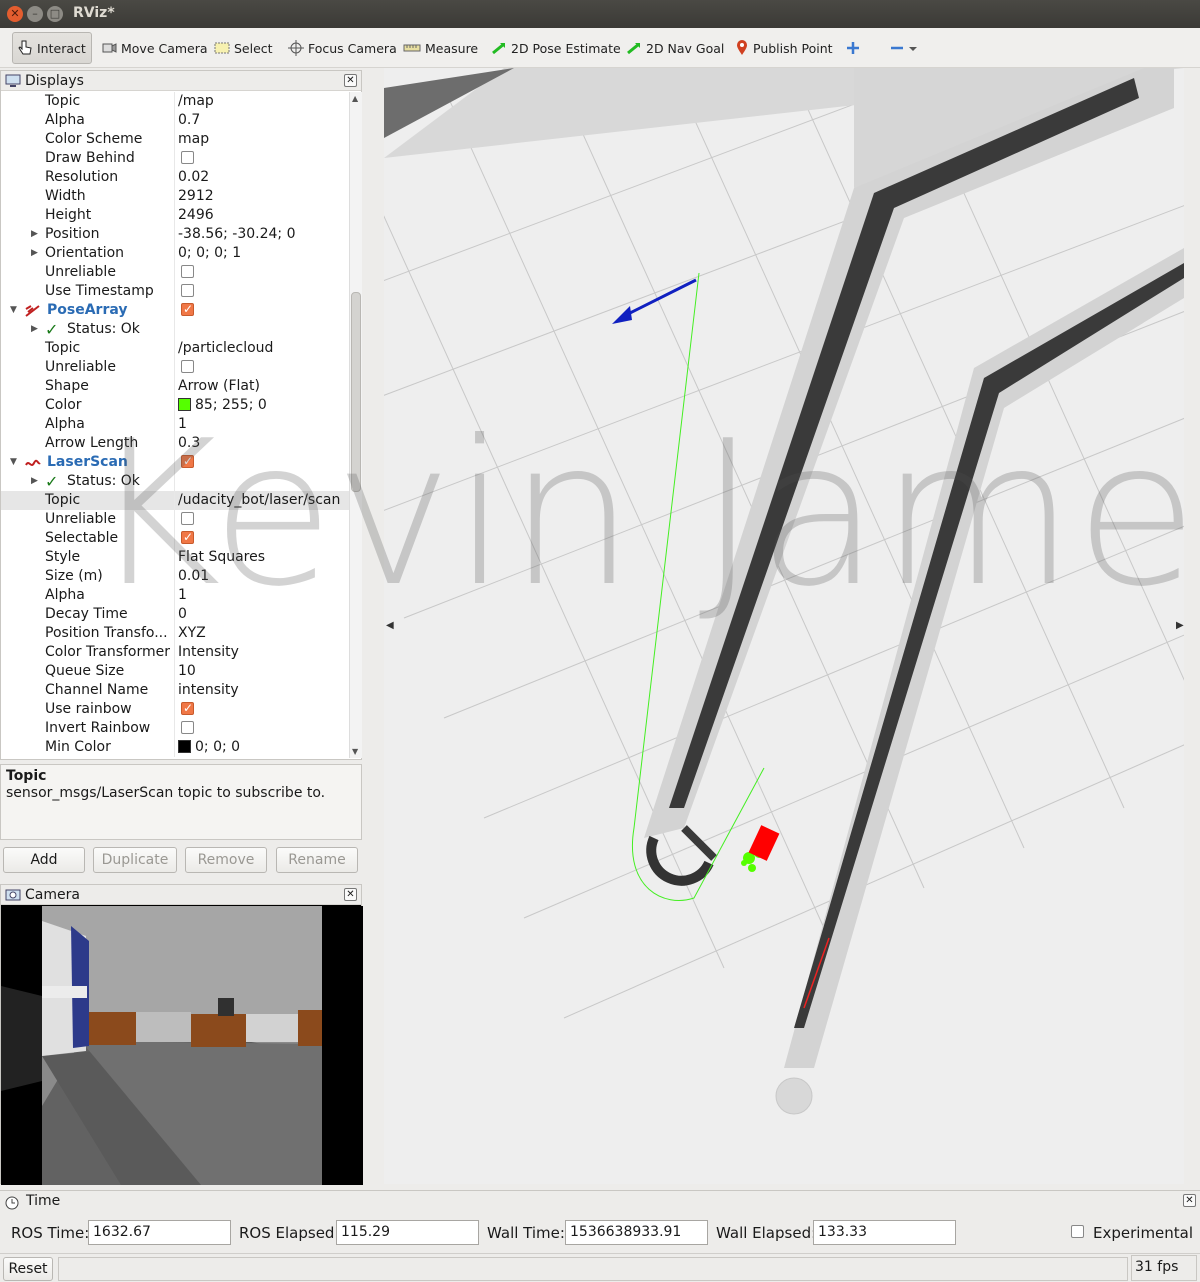  Describe the element at coordinates (196, 101) in the screenshot. I see `property-value: /map` at that location.